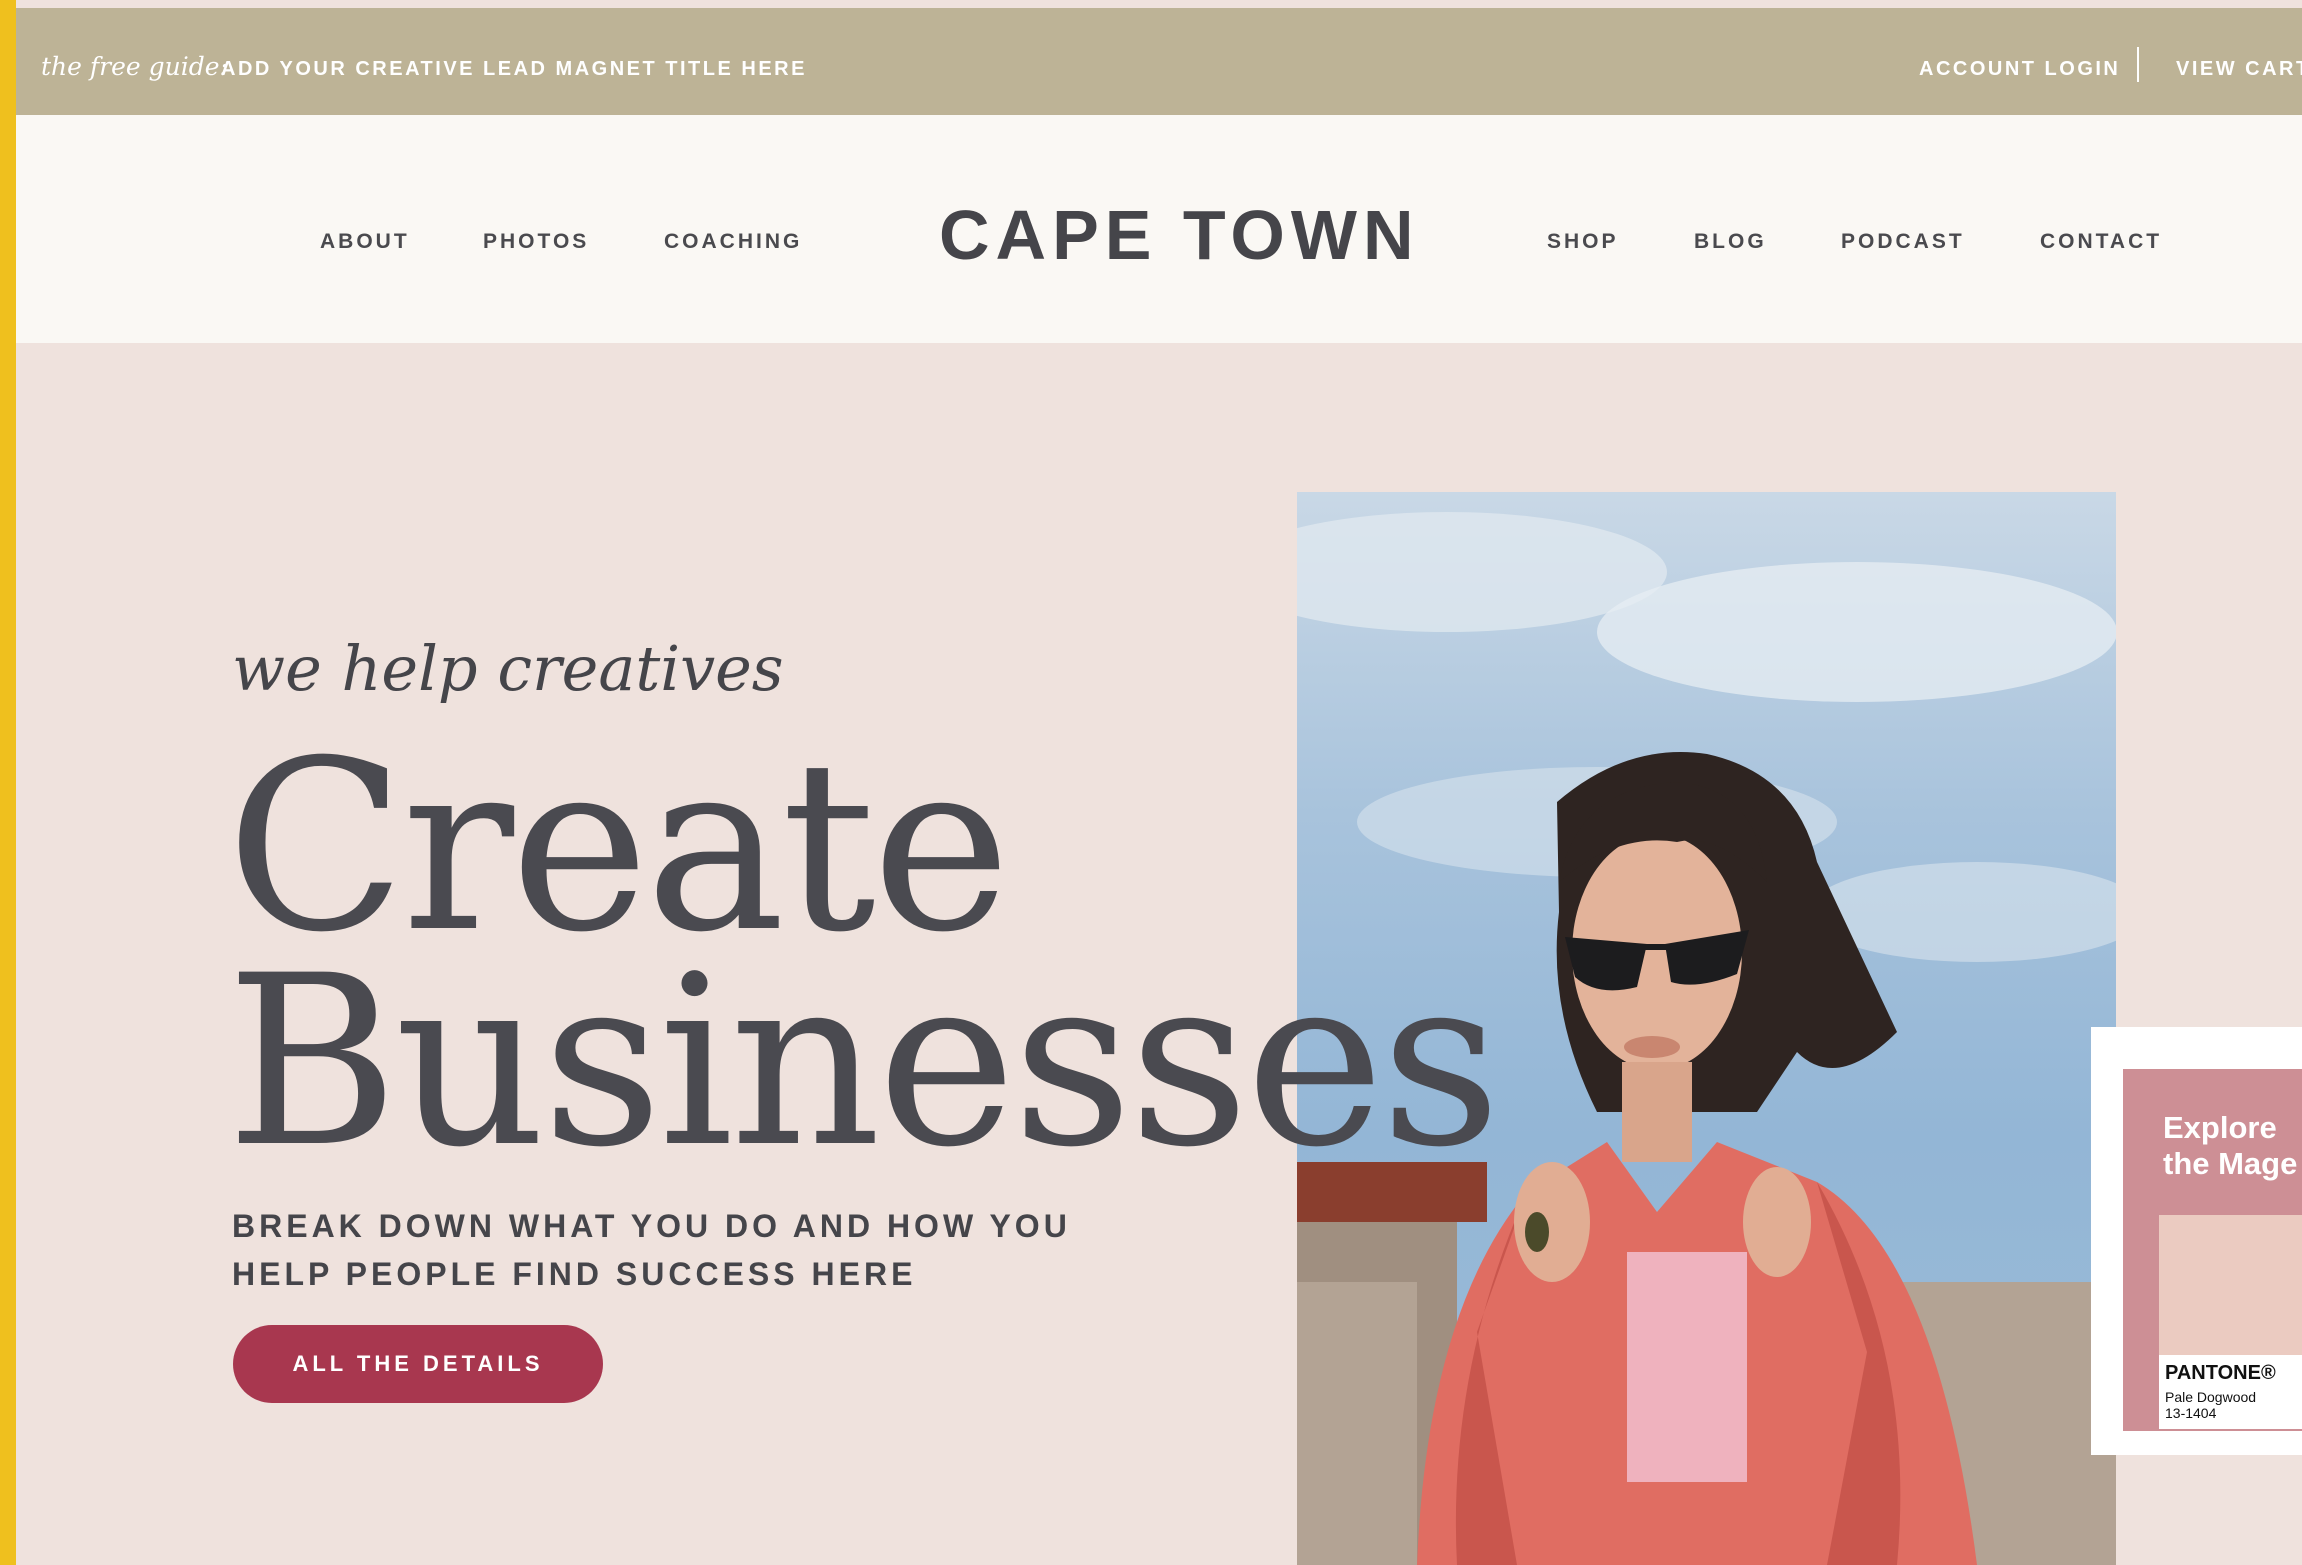 The image size is (2302, 1565). Describe the element at coordinates (2239, 69) in the screenshot. I see `view-cart-link: VIEW CART` at that location.